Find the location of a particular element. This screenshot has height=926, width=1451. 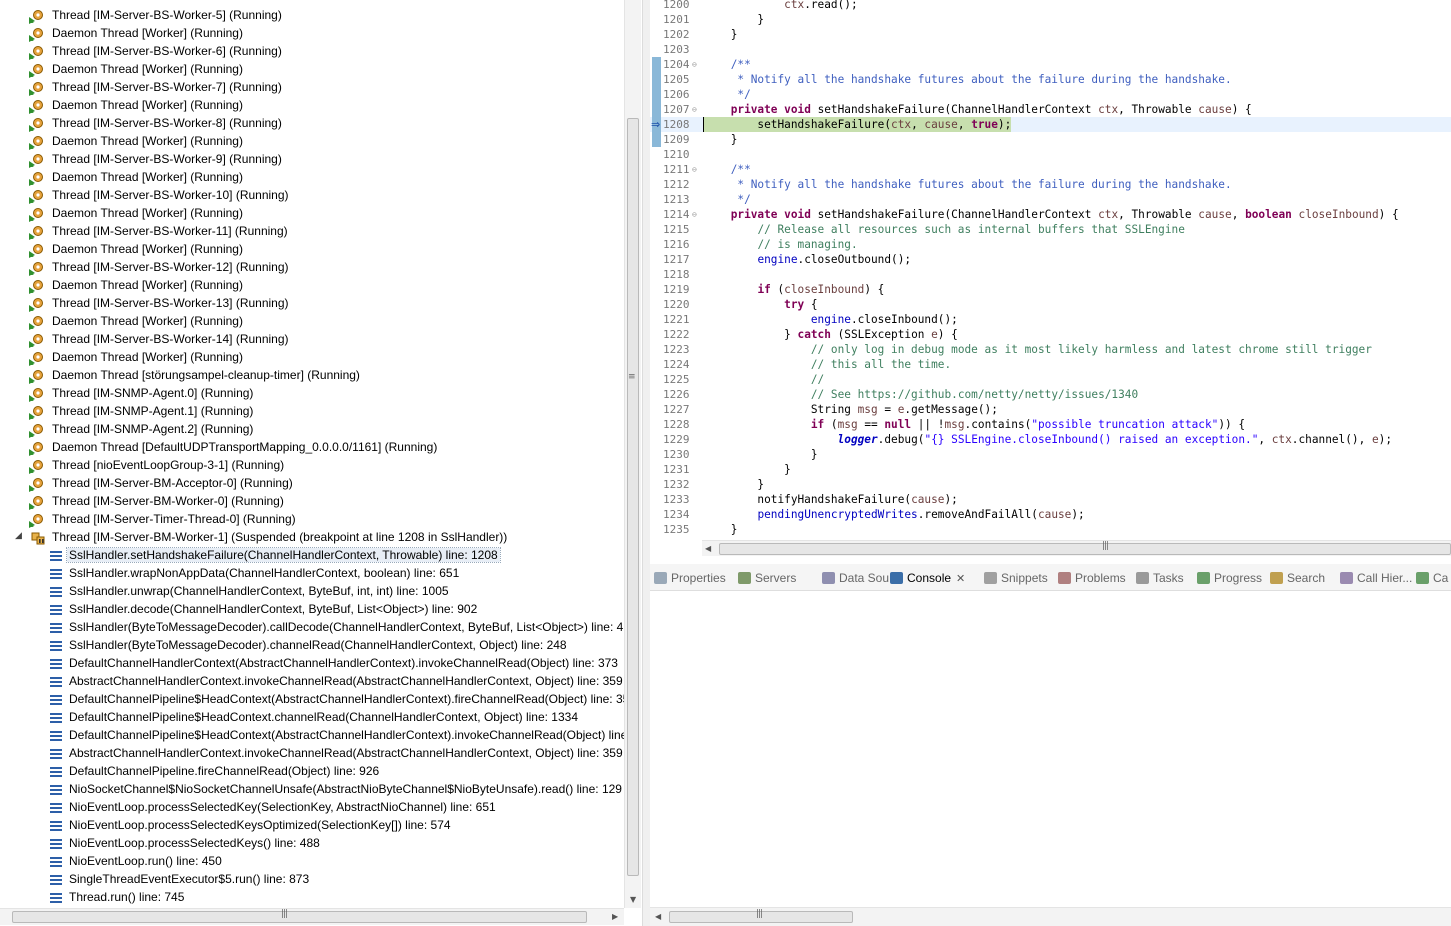

thread-item: Thread [IM-Server-BS-Worker-9] (Running) is located at coordinates (155, 158).